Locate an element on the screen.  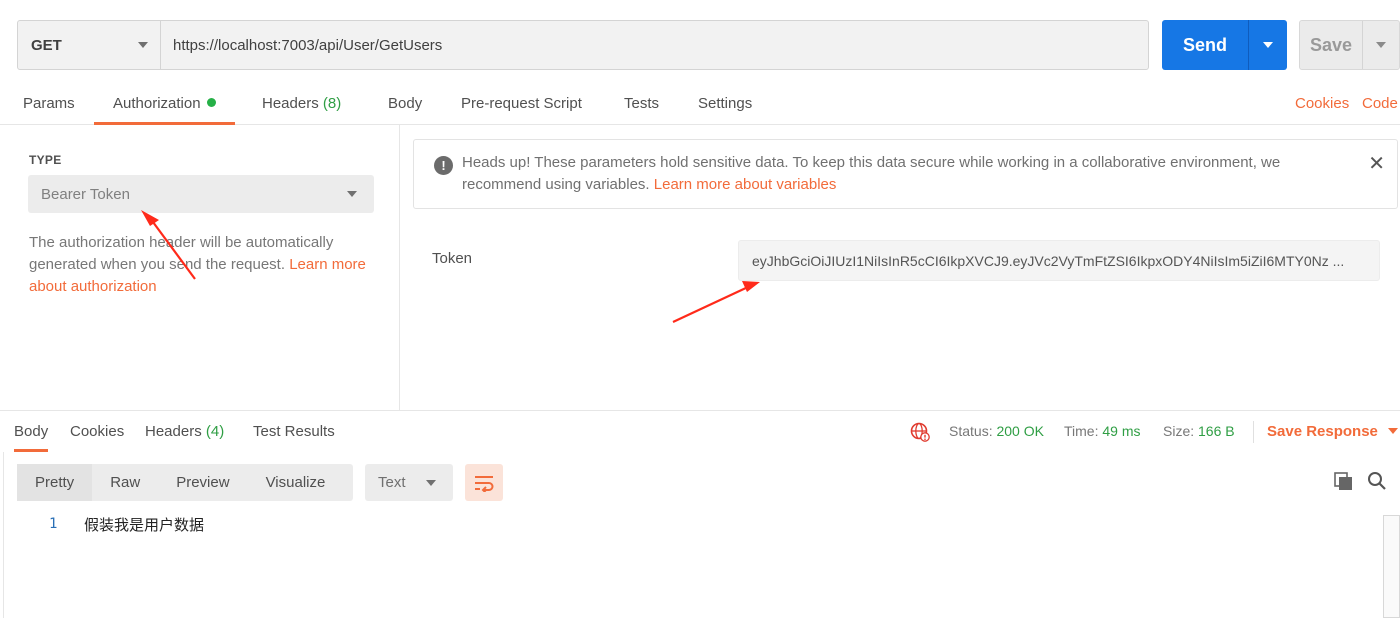
tab-response-cookies: Cookies is located at coordinates (97, 431).